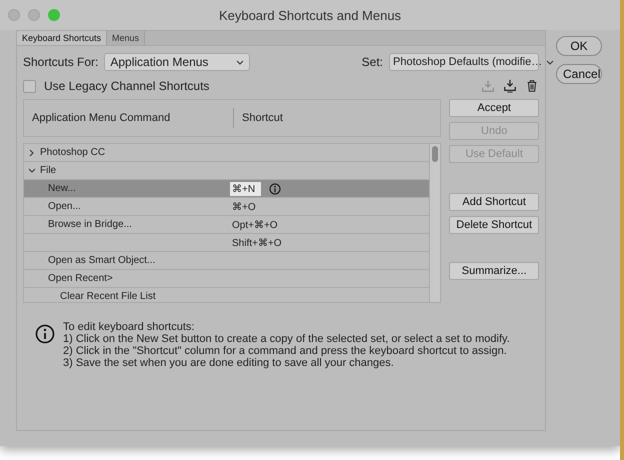  Describe the element at coordinates (435, 154) in the screenshot. I see `scrollbar-thumb` at that location.